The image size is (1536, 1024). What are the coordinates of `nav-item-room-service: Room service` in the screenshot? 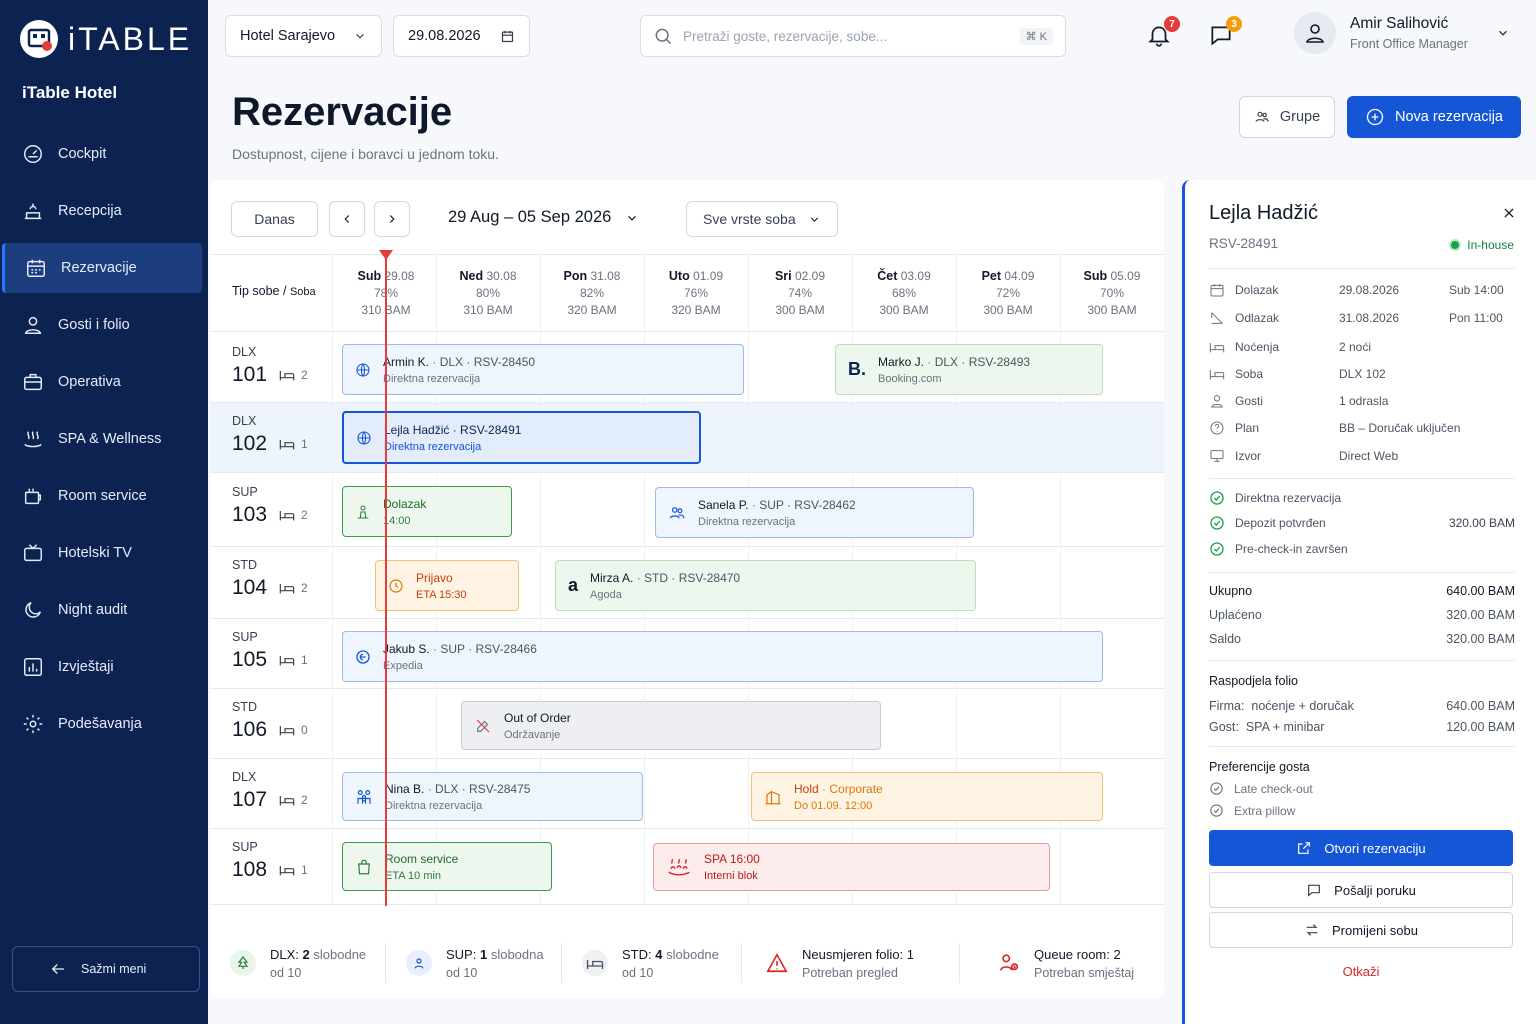 It's located at (102, 496).